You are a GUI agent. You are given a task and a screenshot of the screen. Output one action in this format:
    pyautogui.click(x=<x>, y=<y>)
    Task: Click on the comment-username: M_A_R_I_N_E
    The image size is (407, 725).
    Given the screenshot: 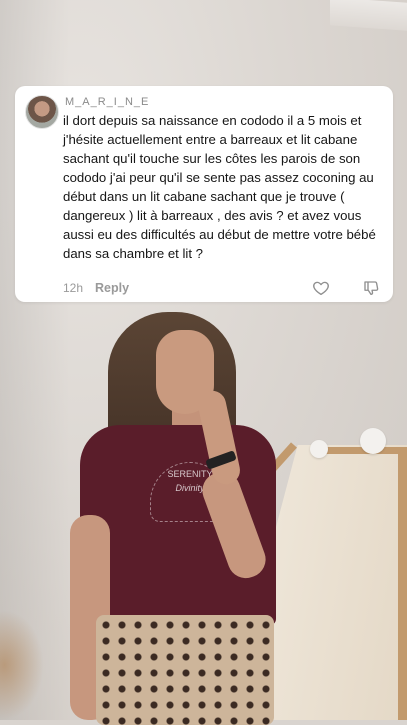 What is the action you would take?
    pyautogui.click(x=107, y=102)
    